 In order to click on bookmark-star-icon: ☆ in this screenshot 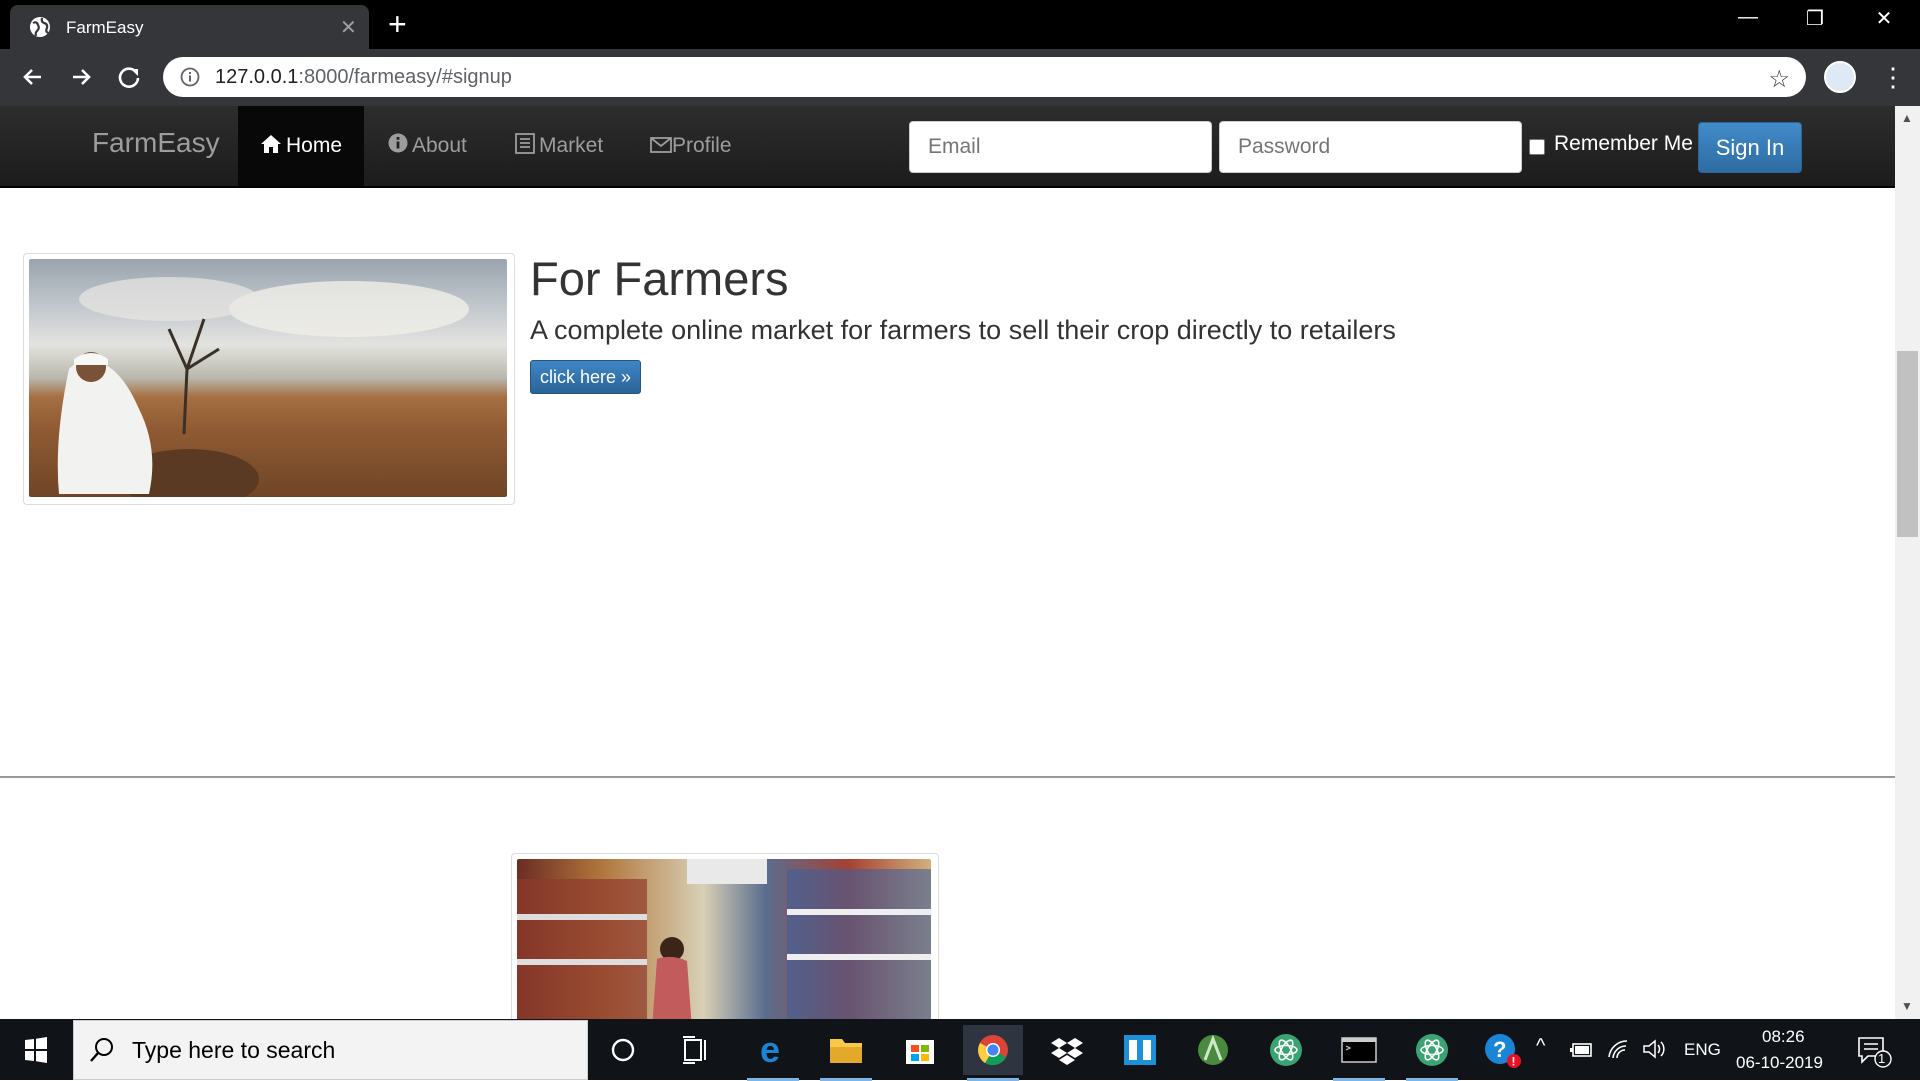, I will do `click(1779, 79)`.